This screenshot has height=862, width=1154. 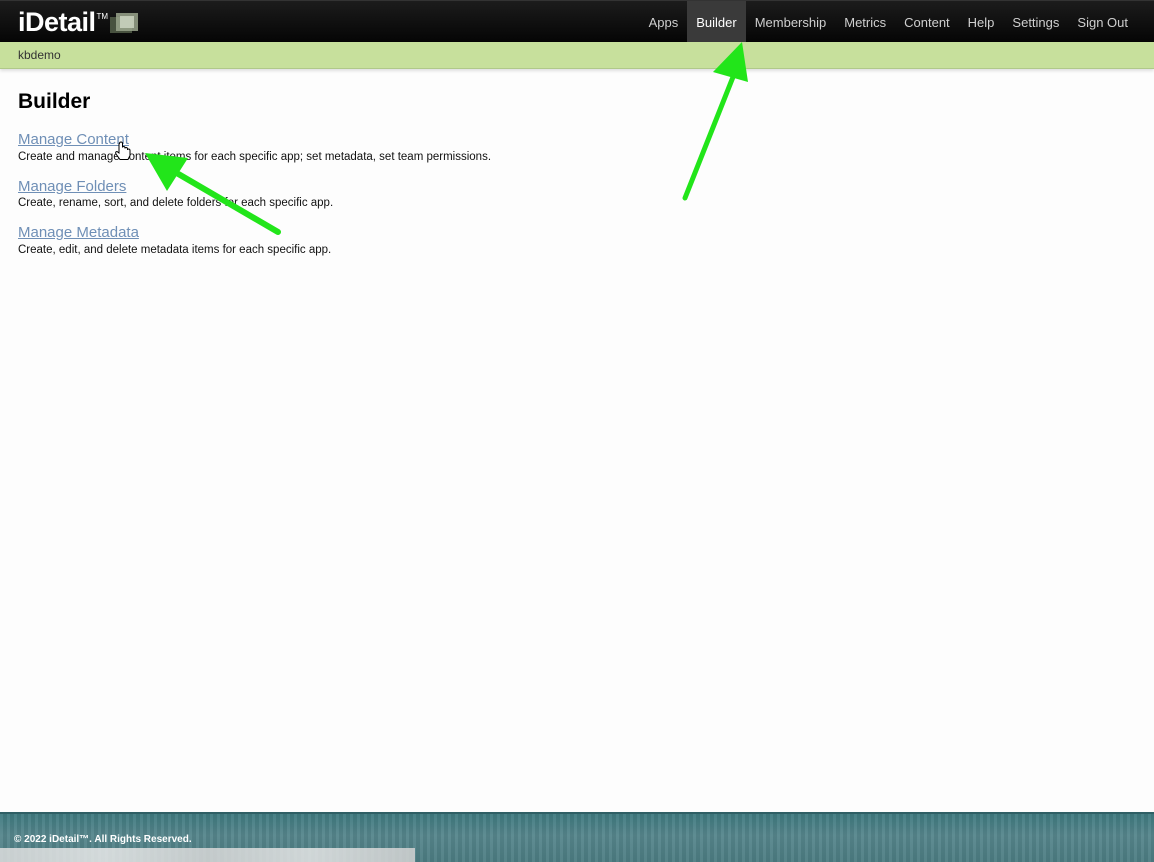 What do you see at coordinates (39, 55) in the screenshot?
I see `account-name: kbdemo` at bounding box center [39, 55].